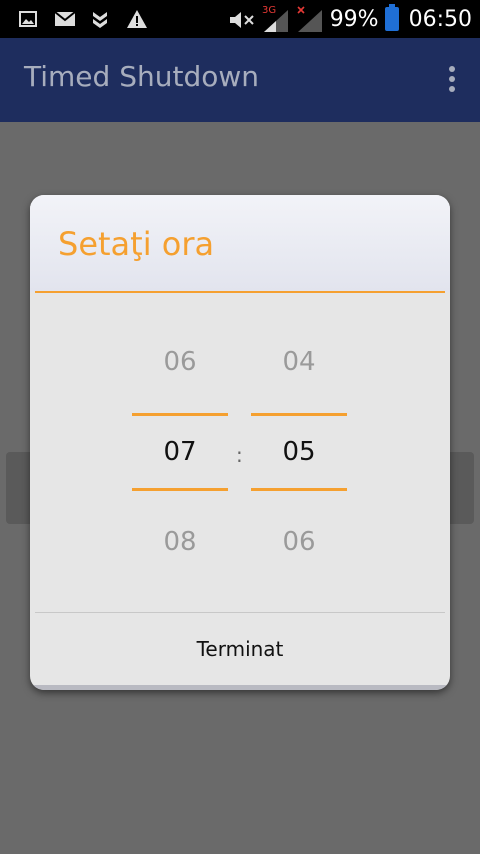 The height and width of the screenshot is (854, 480). Describe the element at coordinates (299, 452) in the screenshot. I see `minute-current: 05` at that location.